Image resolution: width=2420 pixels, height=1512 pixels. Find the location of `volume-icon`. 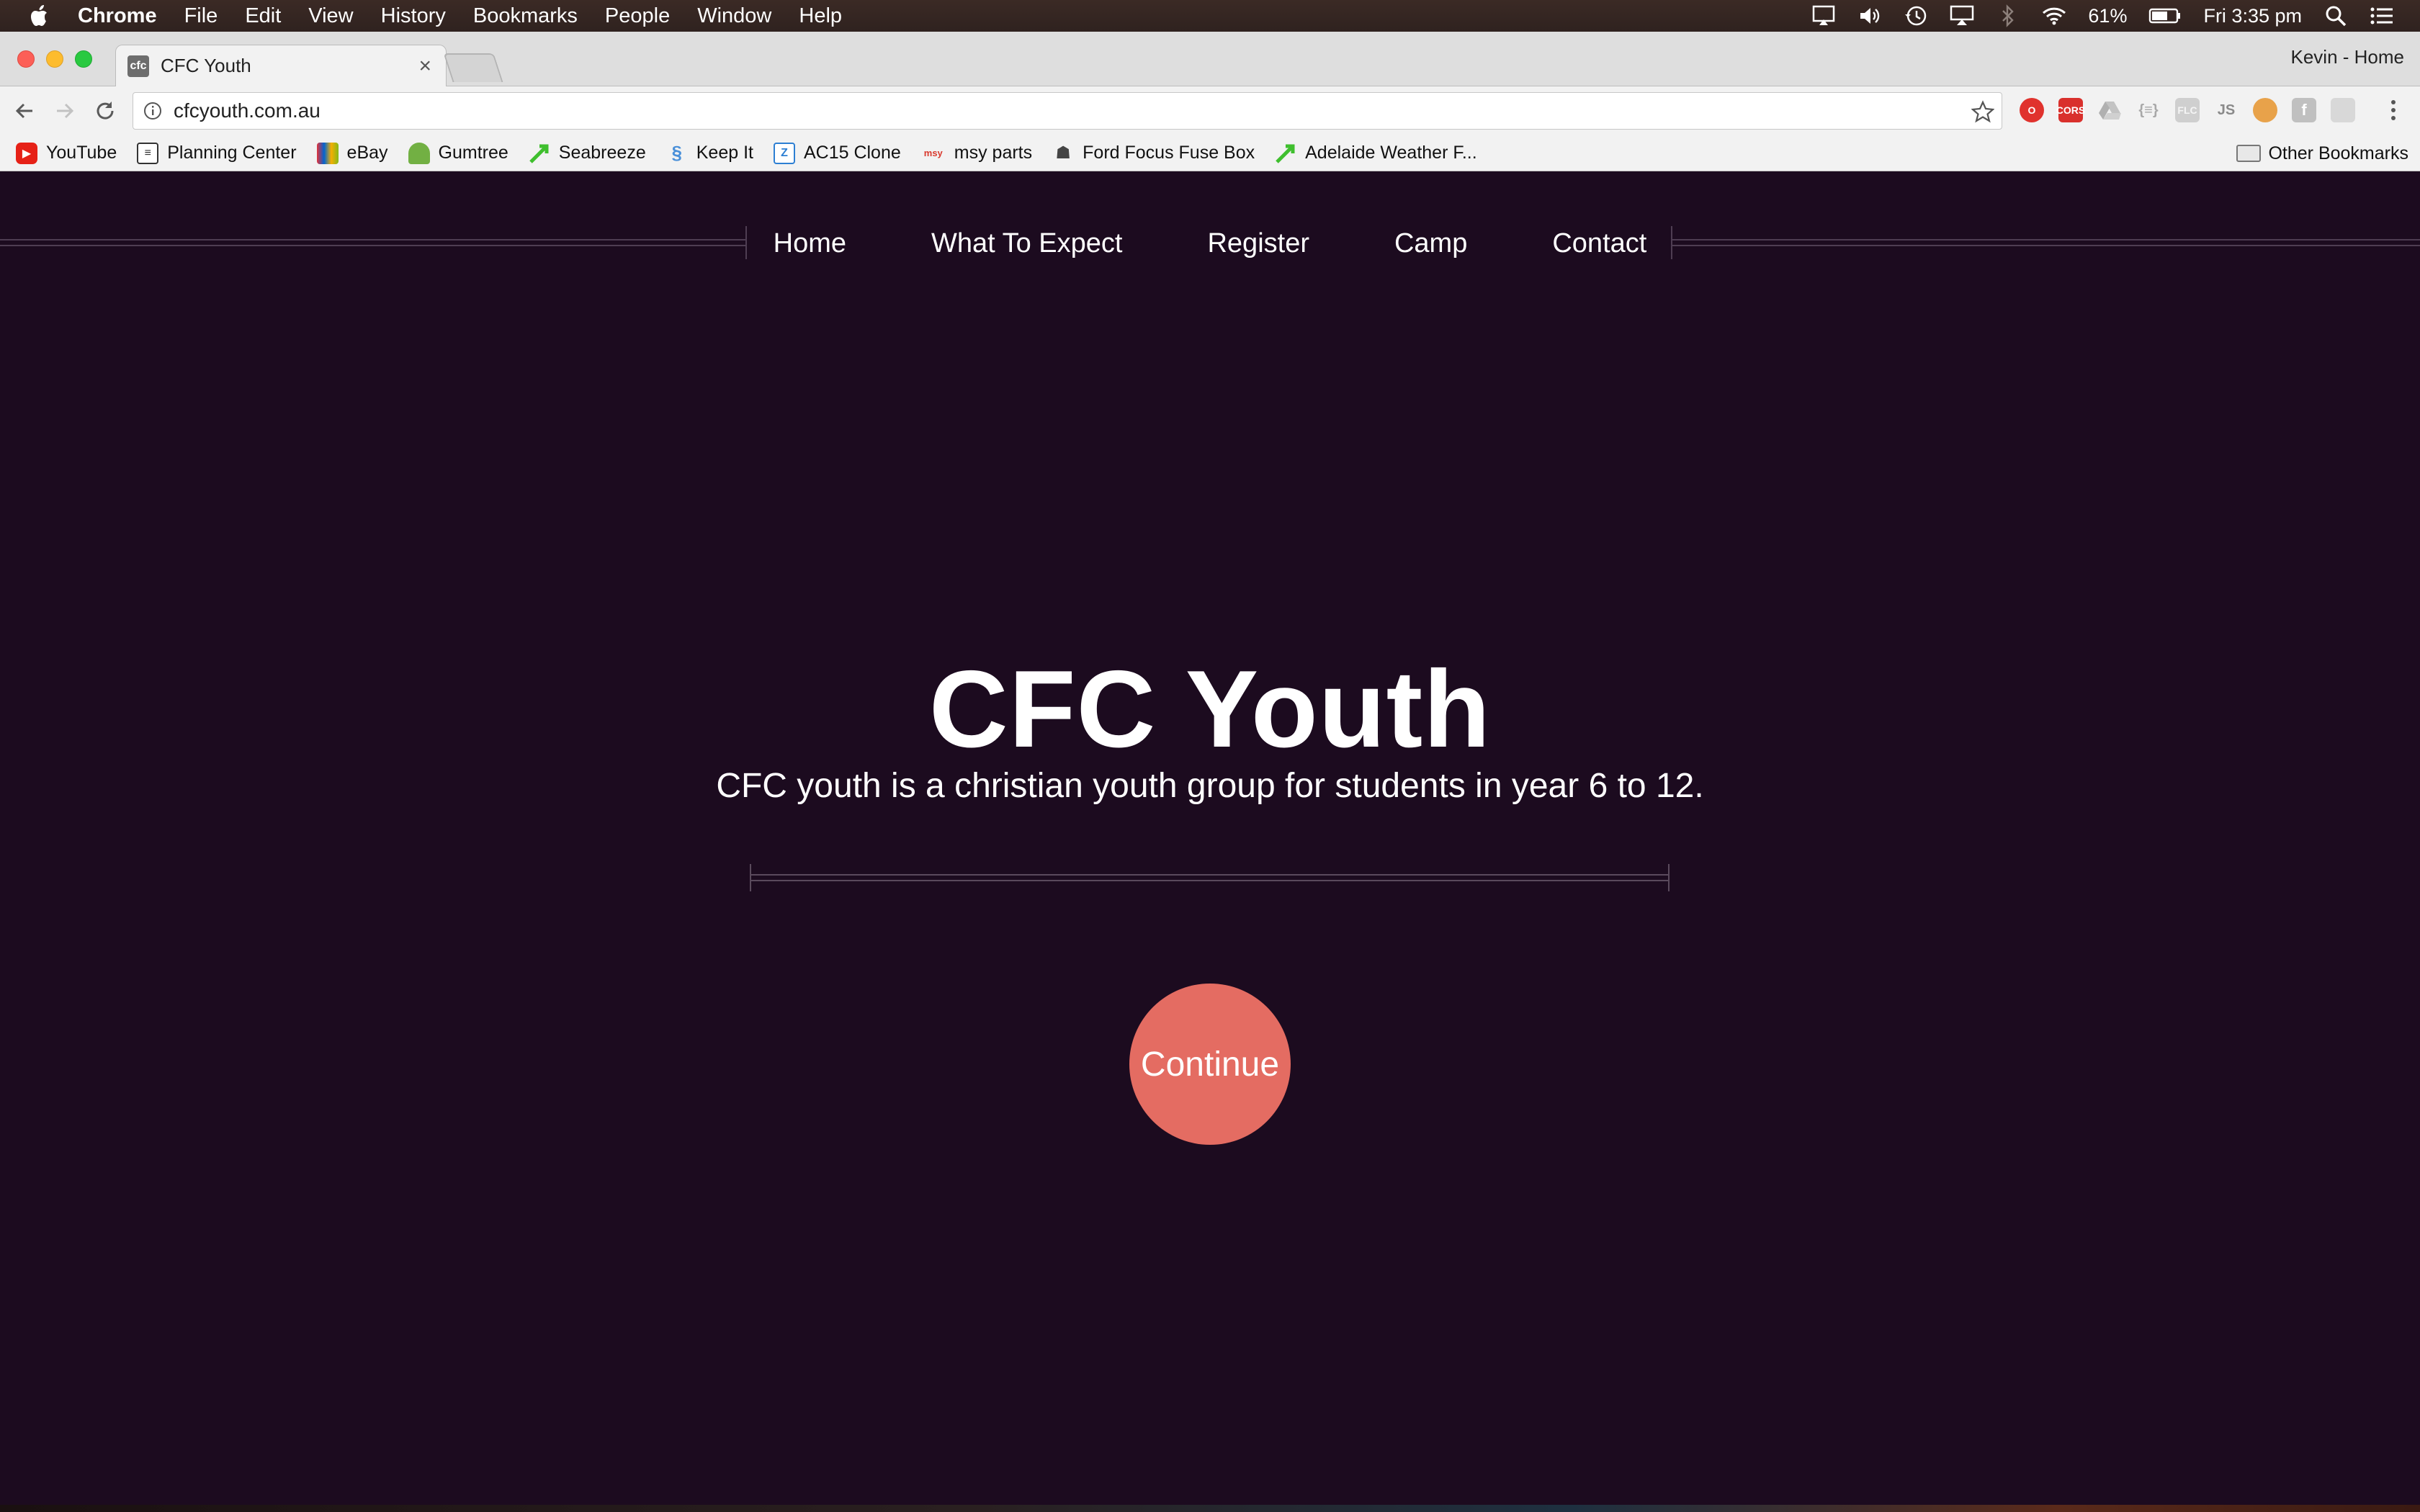

volume-icon is located at coordinates (1869, 16).